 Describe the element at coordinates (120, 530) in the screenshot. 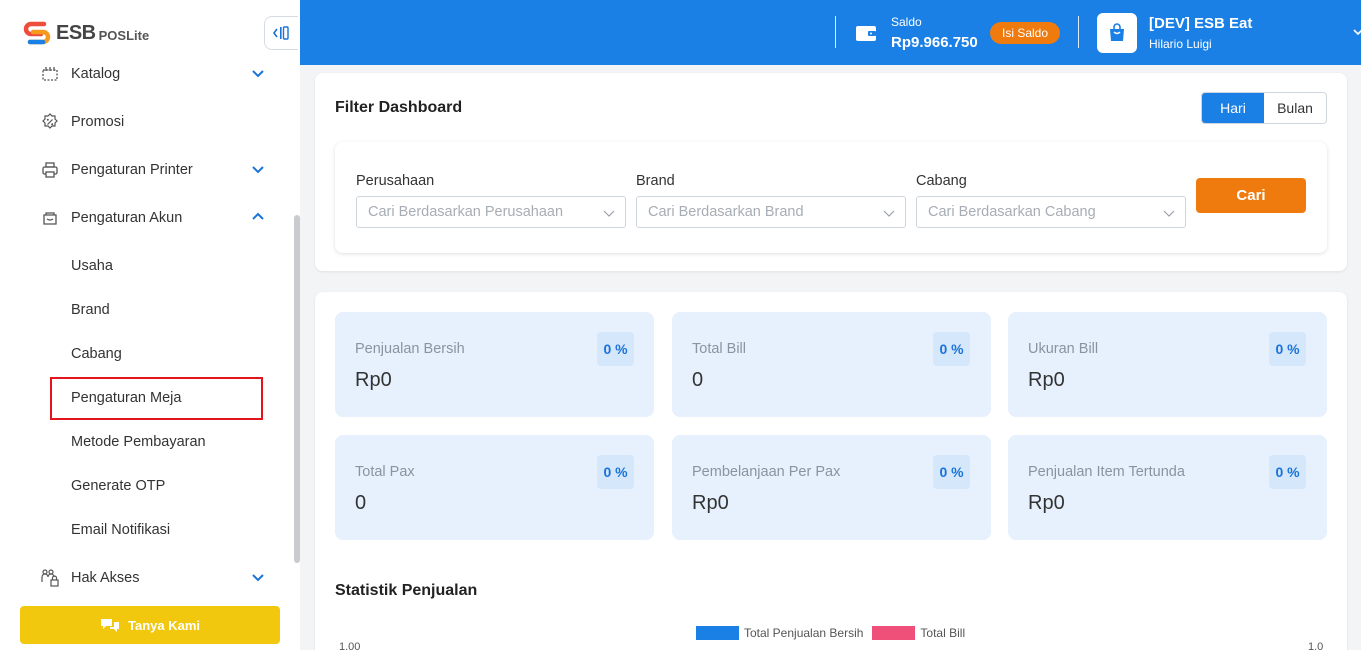

I see `sidebar-subitem-email-notifikasi: Email Notifikasi` at that location.